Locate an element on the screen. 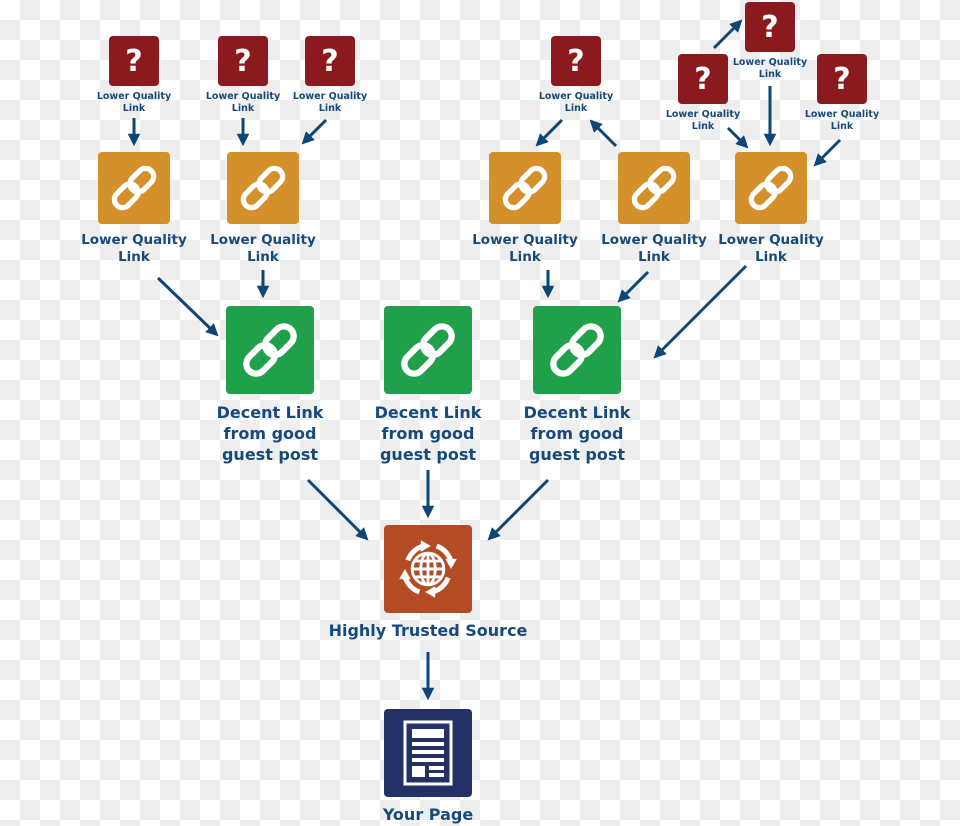 The height and width of the screenshot is (826, 960). node-label: Your Page is located at coordinates (428, 814).